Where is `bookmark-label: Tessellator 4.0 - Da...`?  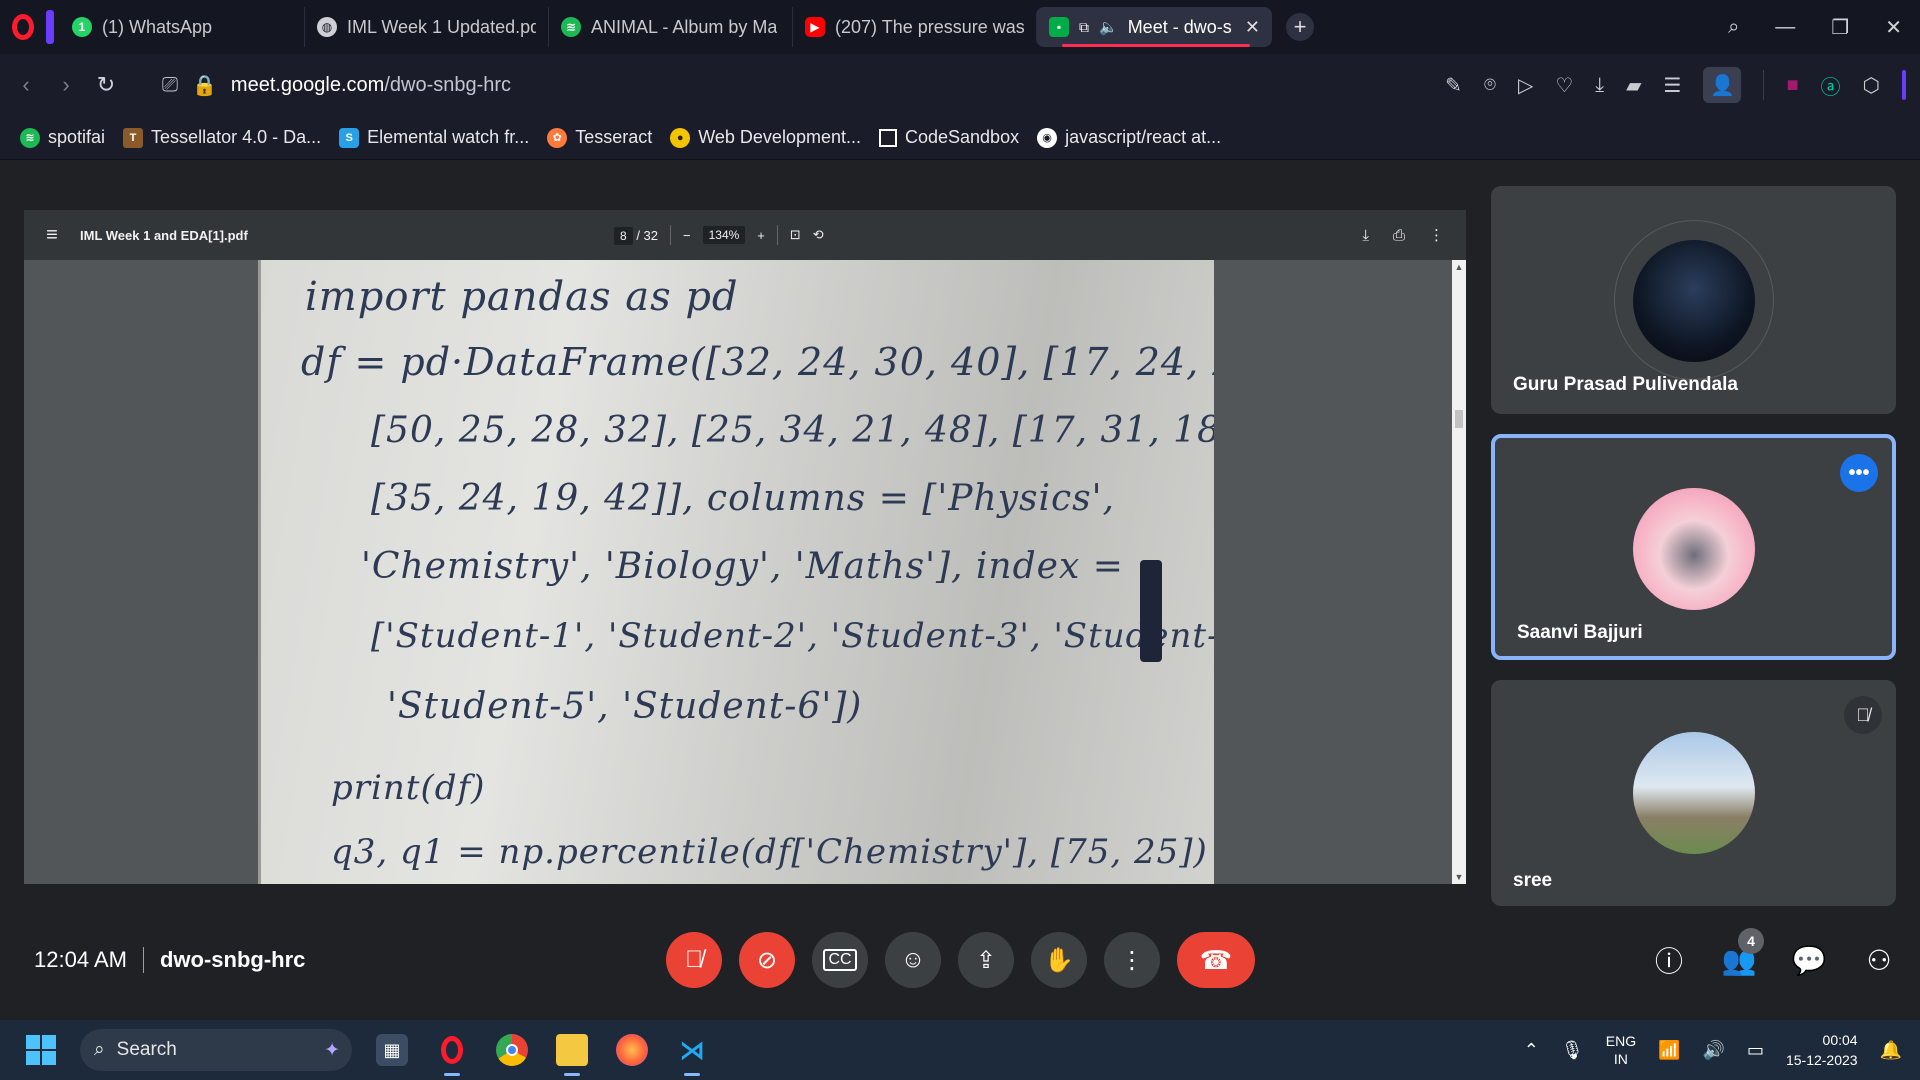 bookmark-label: Tessellator 4.0 - Da... is located at coordinates (236, 137).